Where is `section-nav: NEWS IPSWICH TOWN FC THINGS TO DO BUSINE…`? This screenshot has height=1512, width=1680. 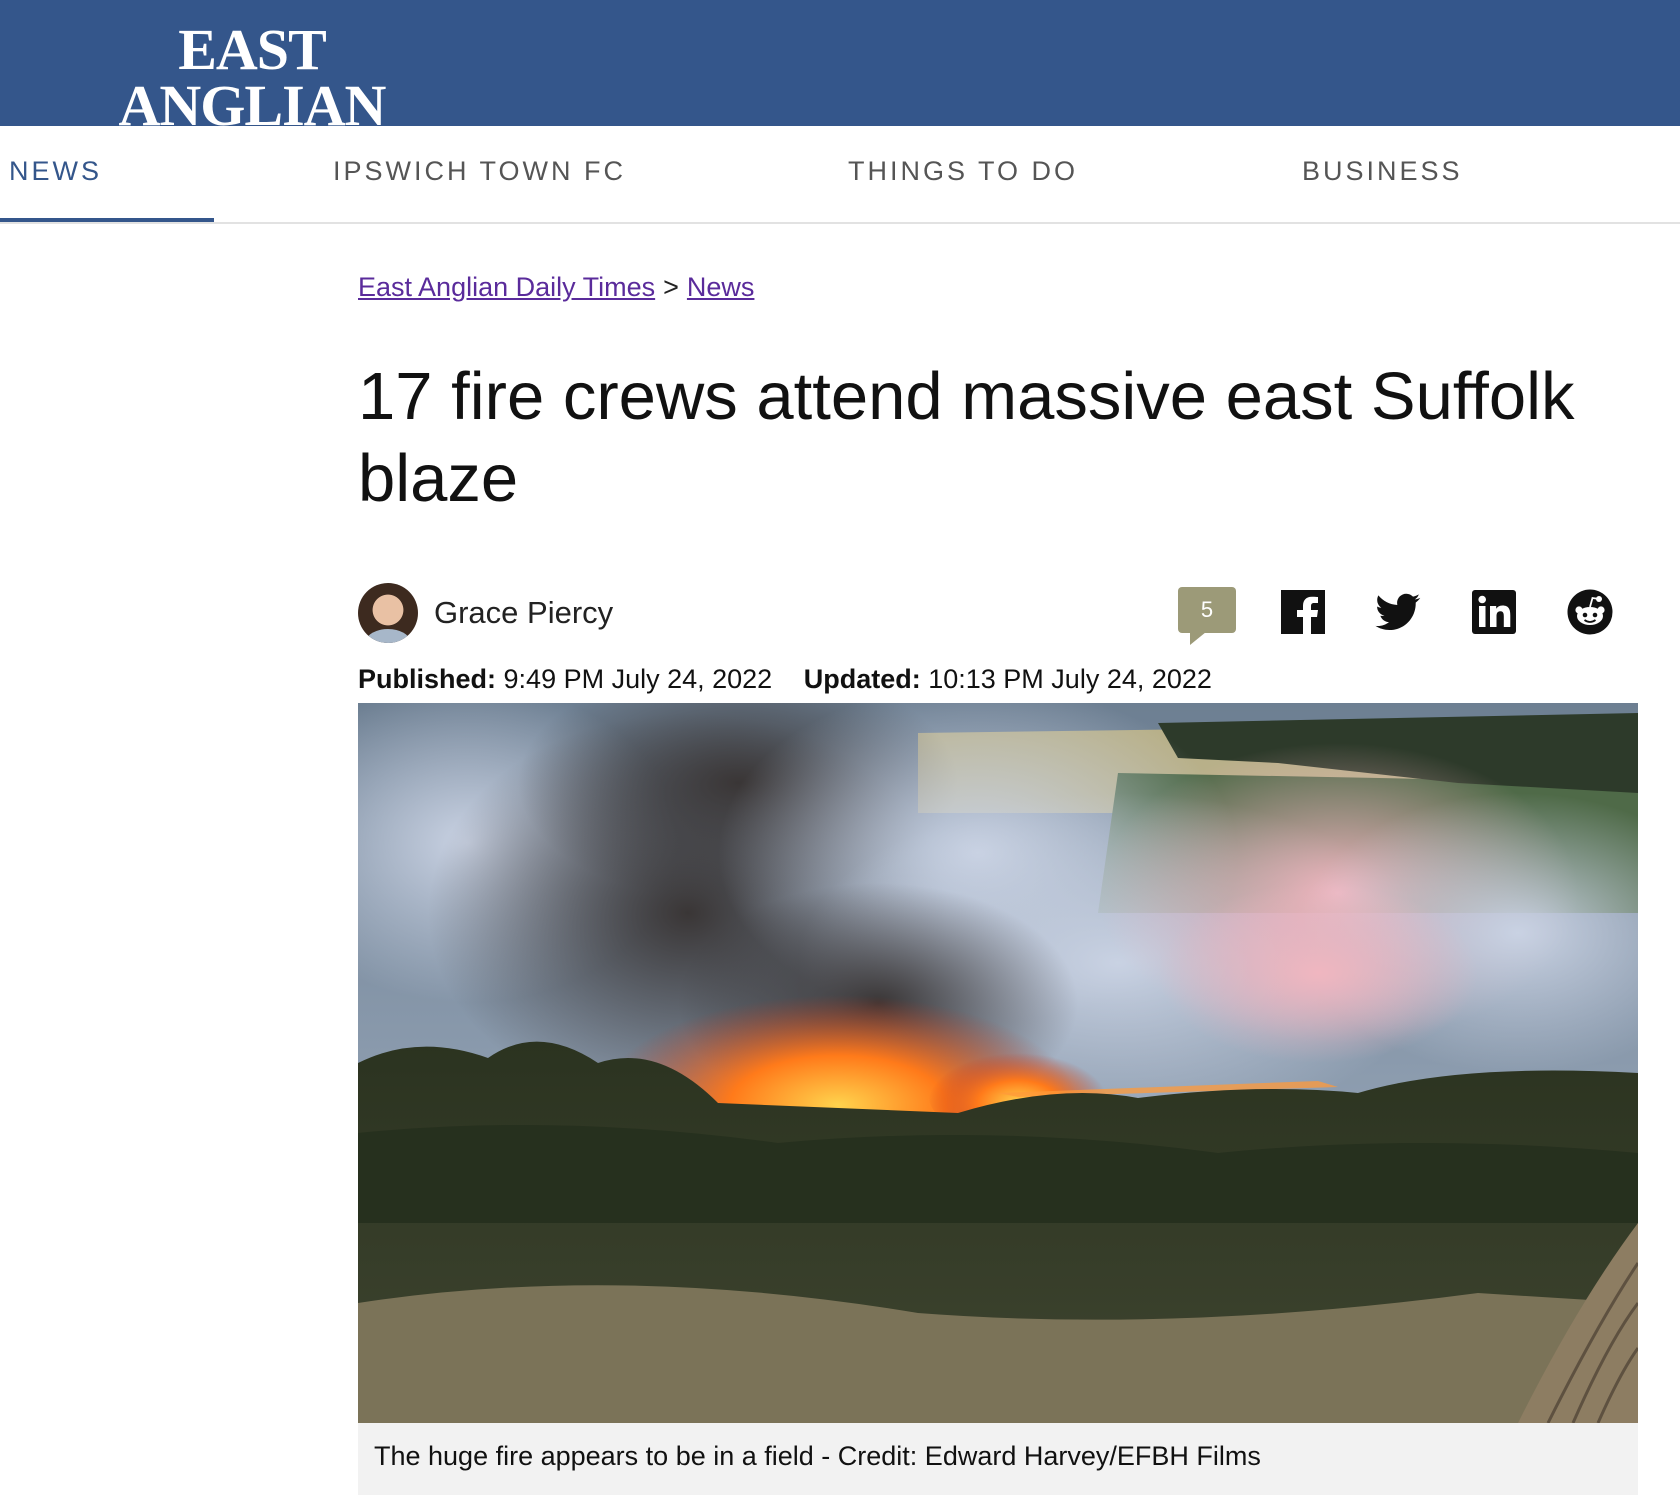 section-nav: NEWS IPSWICH TOWN FC THINGS TO DO BUSINE… is located at coordinates (840, 175).